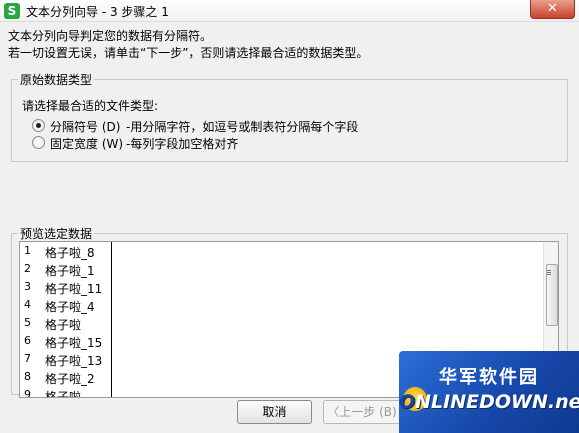  I want to click on preview-row: 8 格子啦_2, so click(65, 378).